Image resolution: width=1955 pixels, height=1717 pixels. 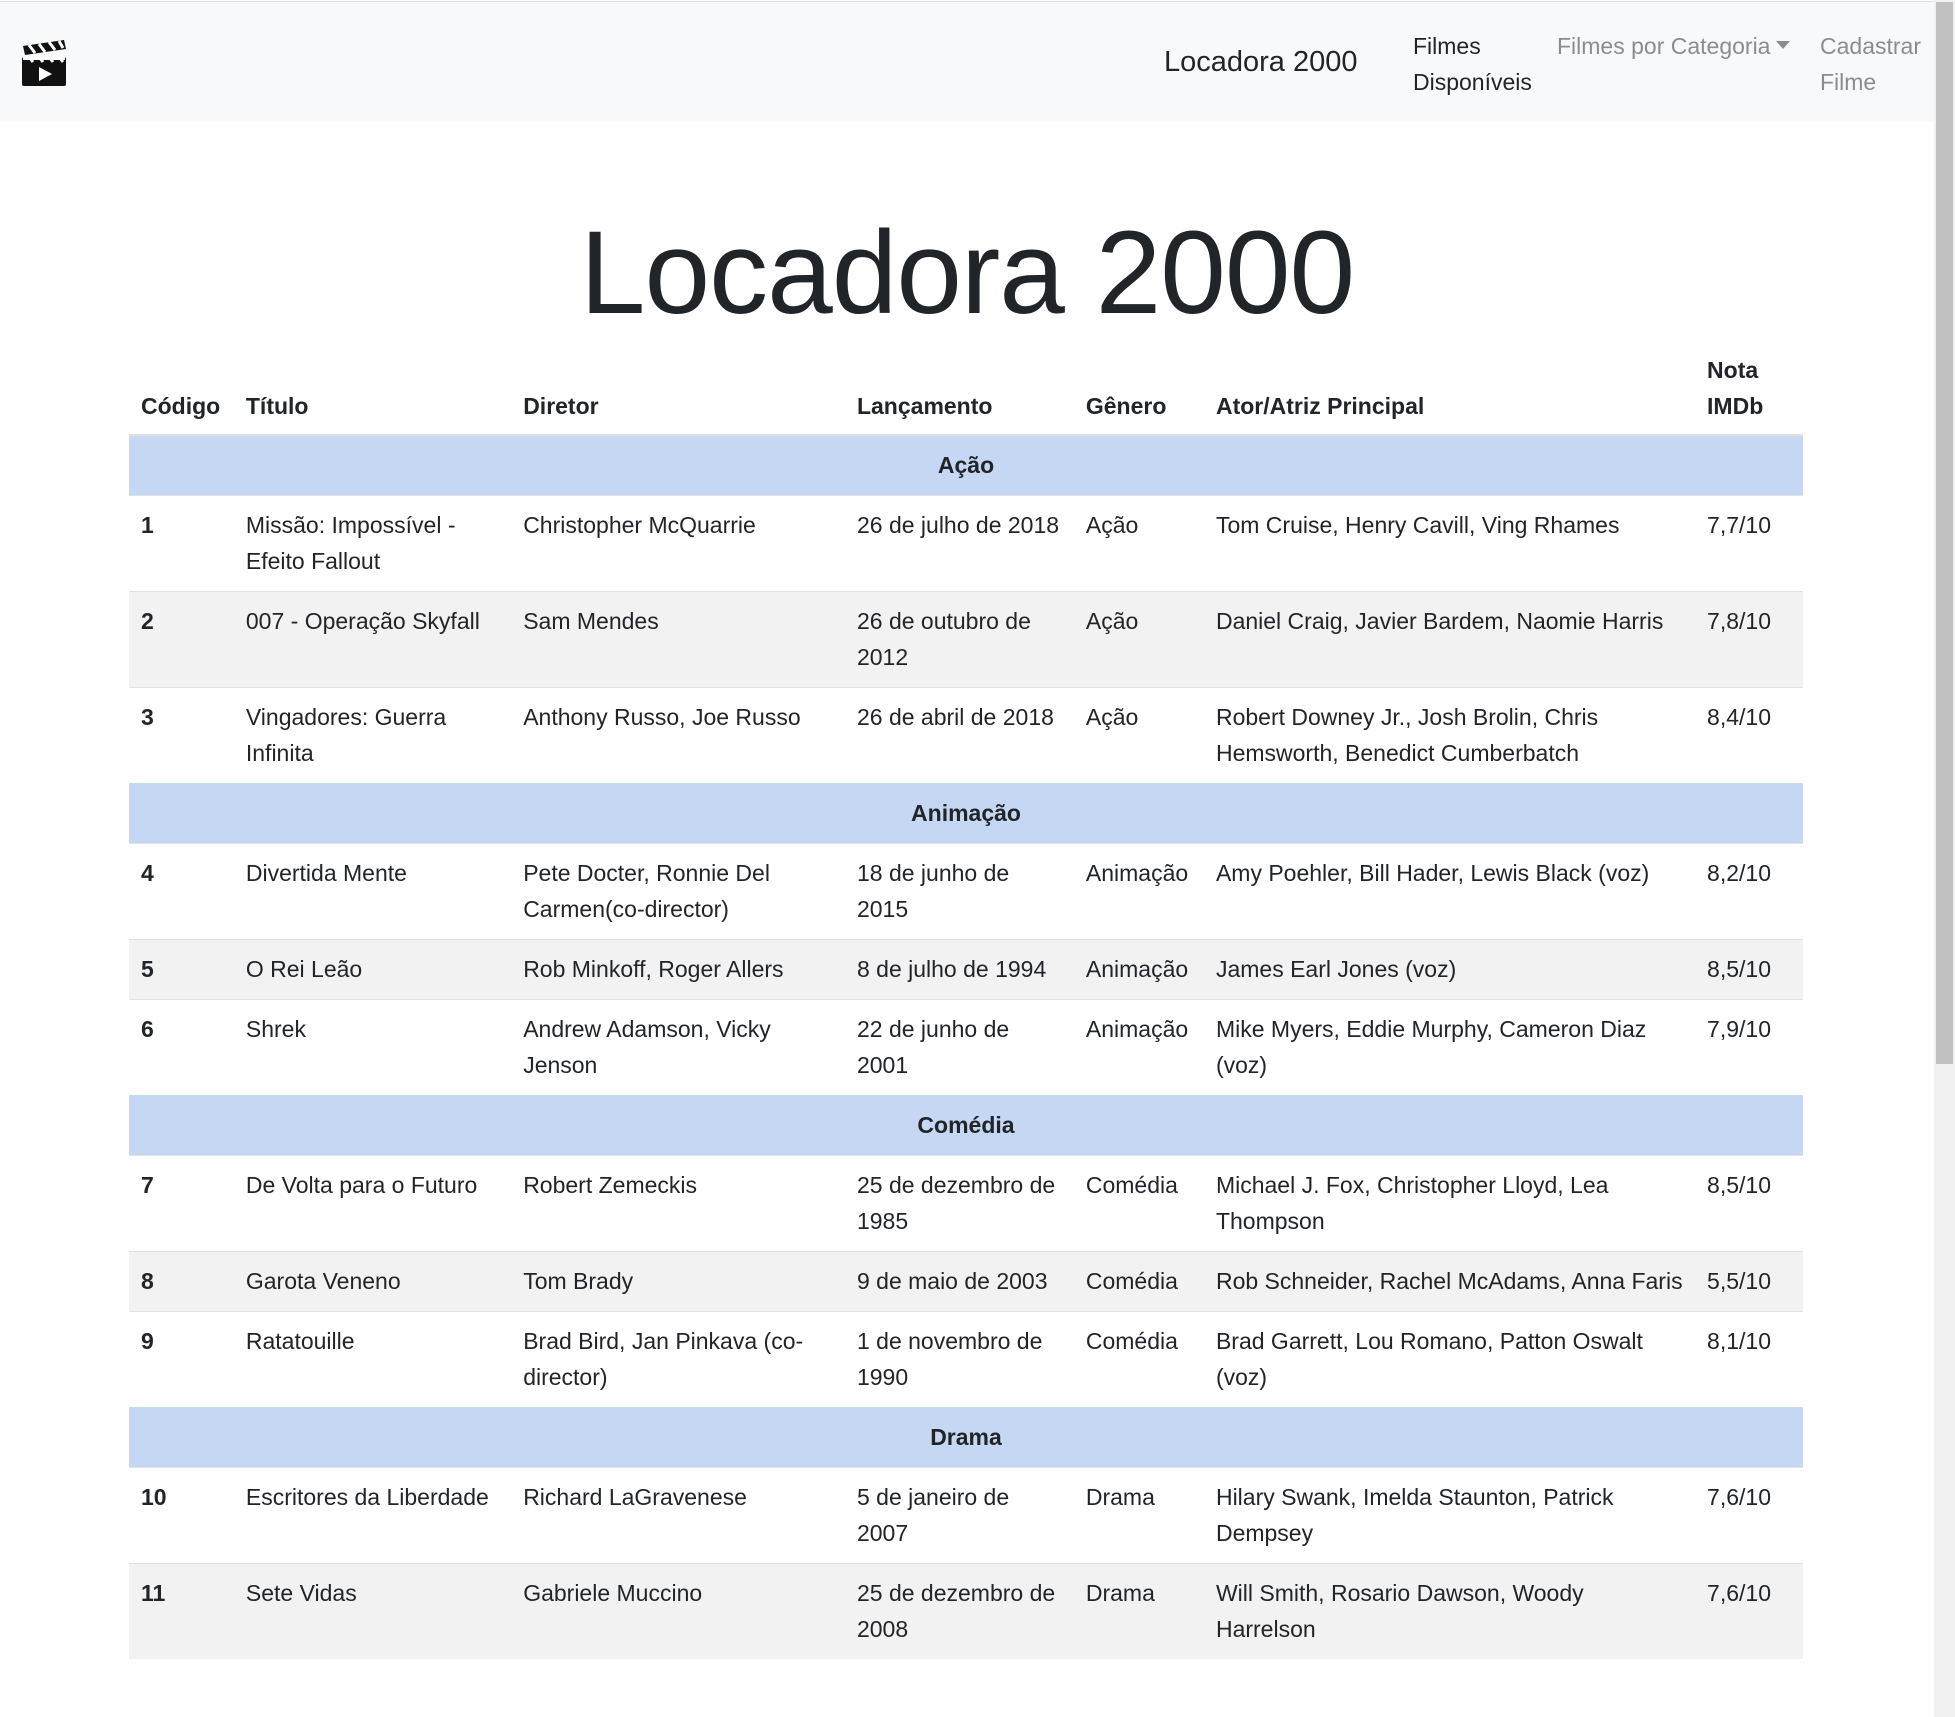 I want to click on nav-cadastrar-filme: Cadastrar Filme, so click(x=1875, y=64).